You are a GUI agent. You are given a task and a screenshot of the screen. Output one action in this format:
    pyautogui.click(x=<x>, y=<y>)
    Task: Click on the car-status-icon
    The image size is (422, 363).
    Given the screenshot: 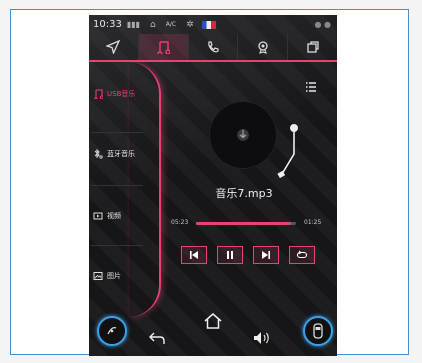 What is the action you would take?
    pyautogui.click(x=318, y=331)
    